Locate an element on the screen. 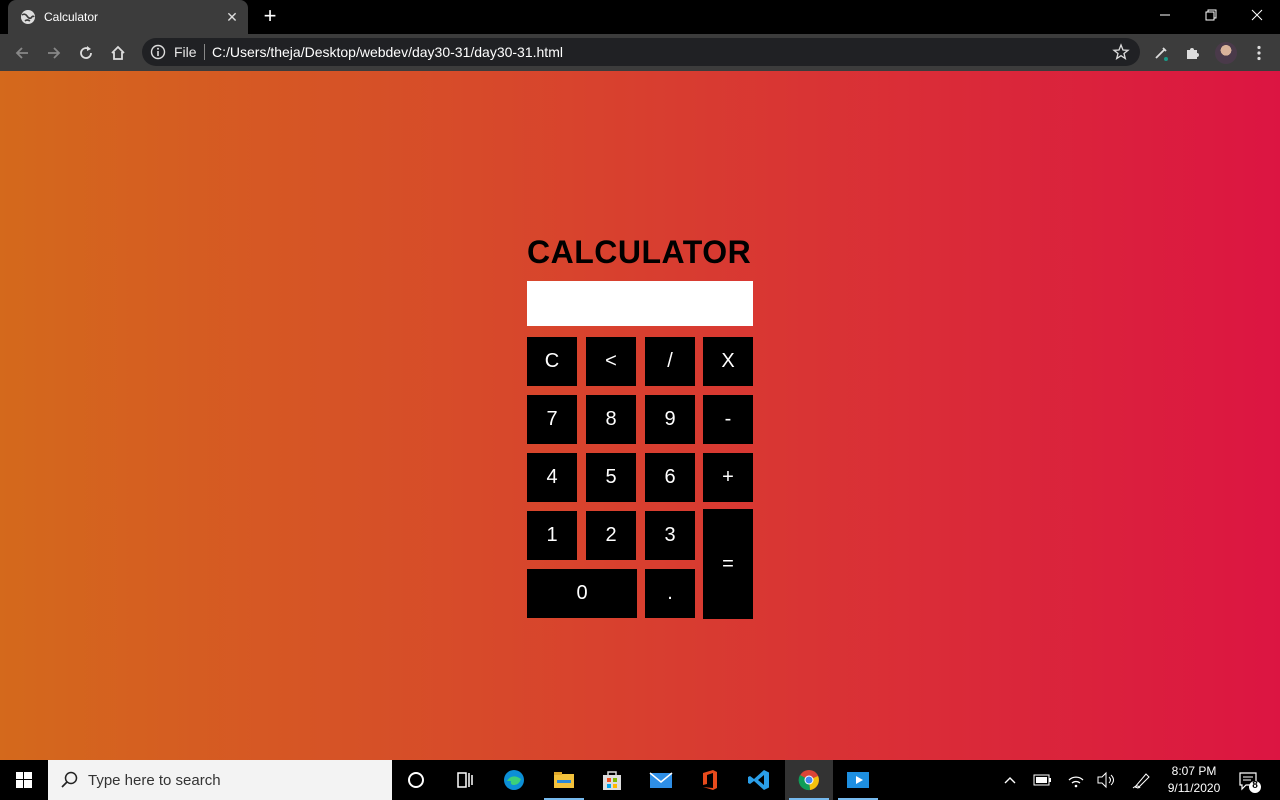  show-hidden-icons-icon is located at coordinates (1010, 780).